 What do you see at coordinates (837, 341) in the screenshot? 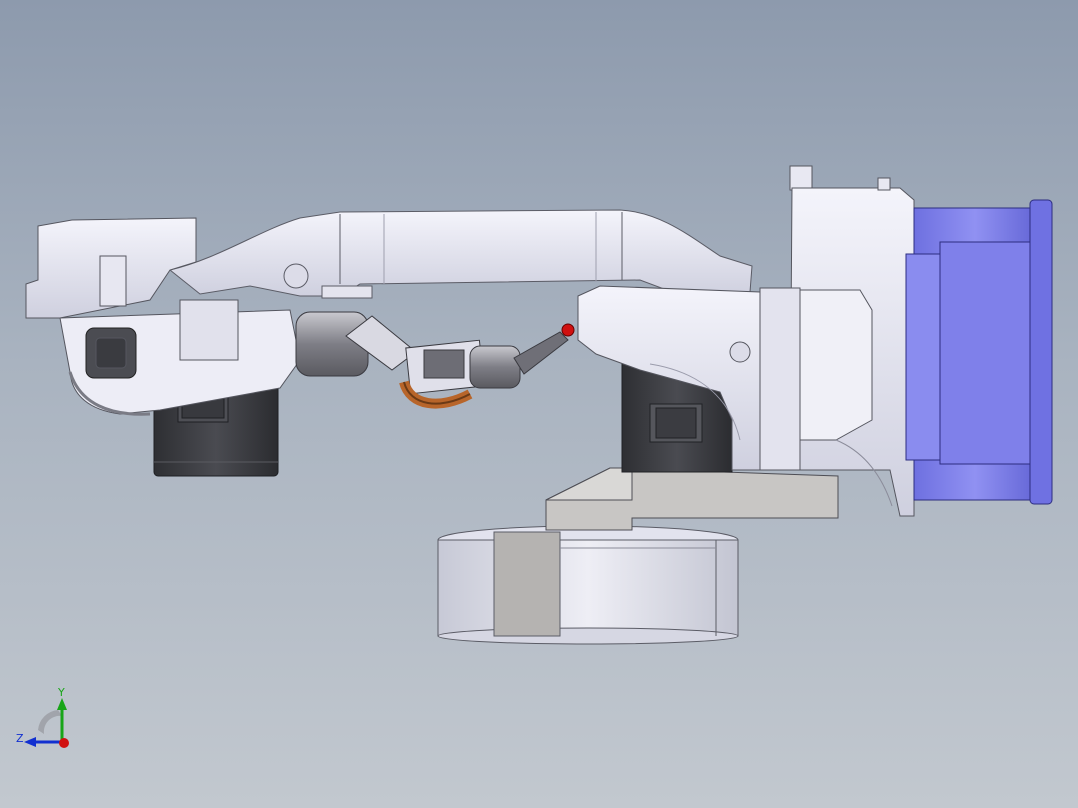
I see `base-joint-housing` at bounding box center [837, 341].